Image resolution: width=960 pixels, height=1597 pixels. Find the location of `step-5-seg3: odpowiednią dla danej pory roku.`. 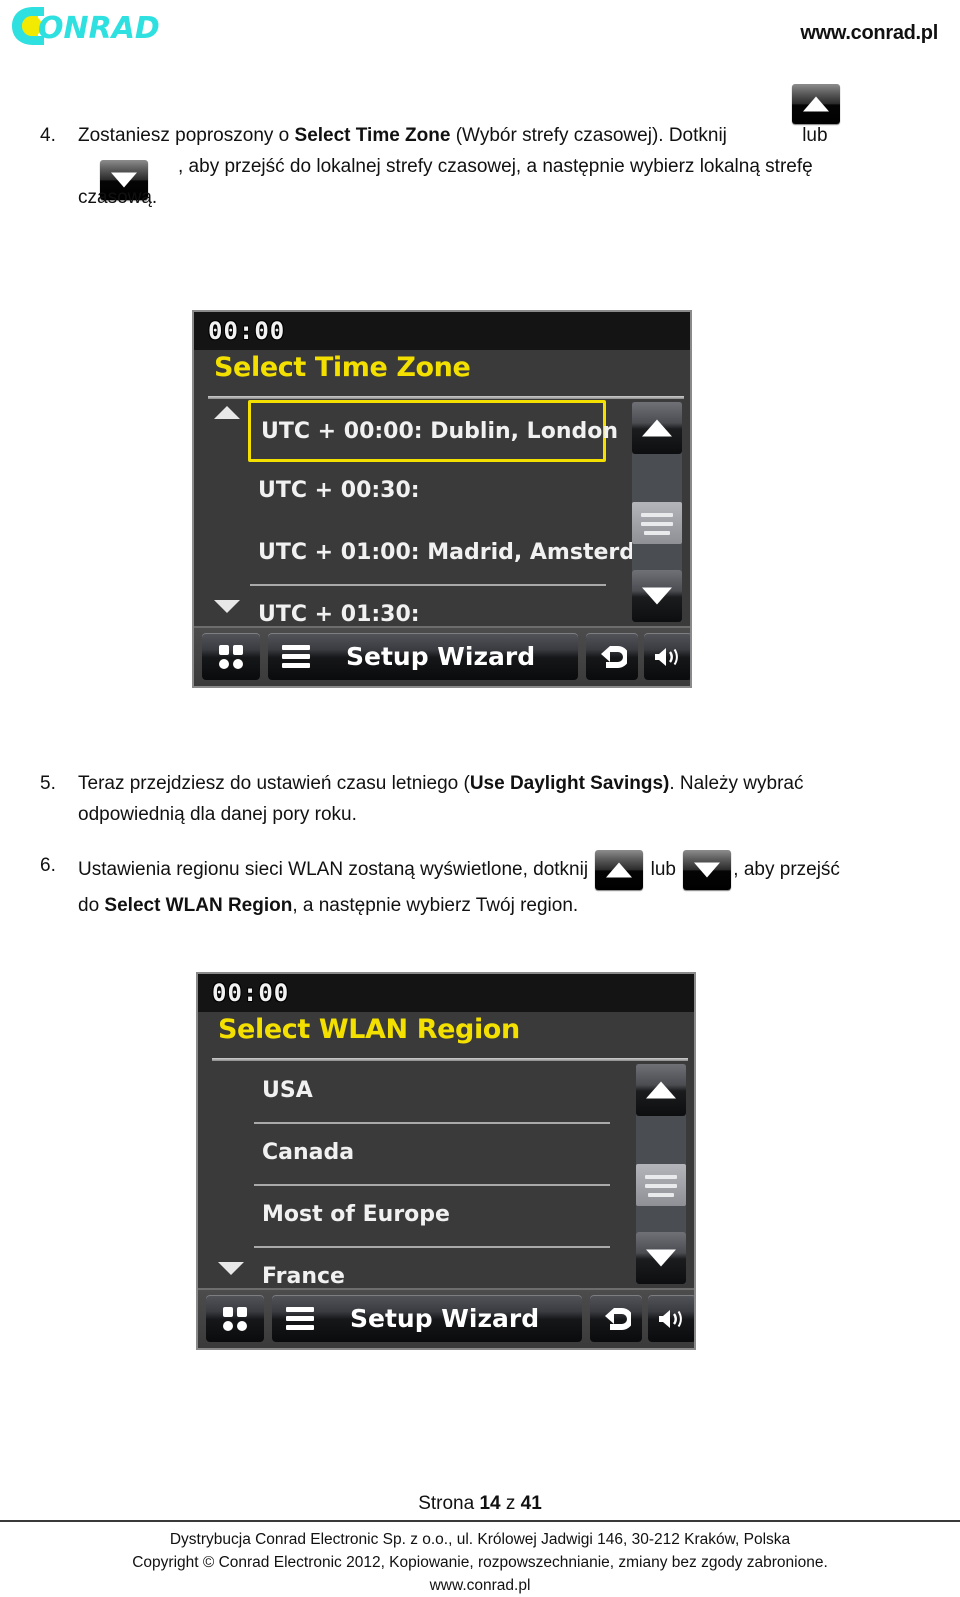

step-5-seg3: odpowiednią dla danej pory roku. is located at coordinates (217, 814).